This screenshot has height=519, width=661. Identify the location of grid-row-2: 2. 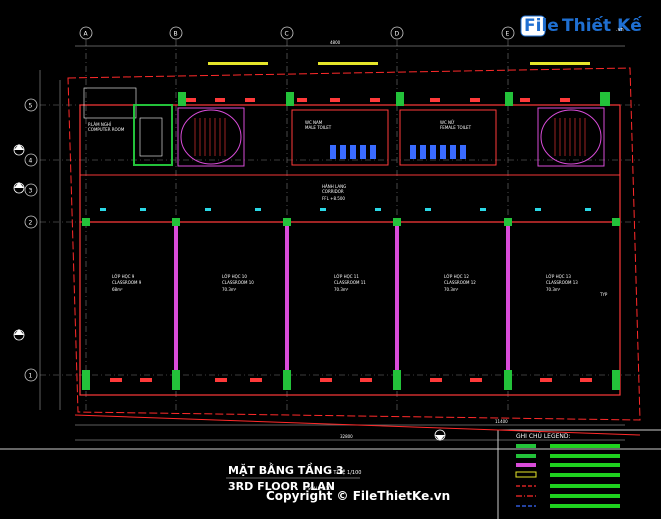
(31, 223).